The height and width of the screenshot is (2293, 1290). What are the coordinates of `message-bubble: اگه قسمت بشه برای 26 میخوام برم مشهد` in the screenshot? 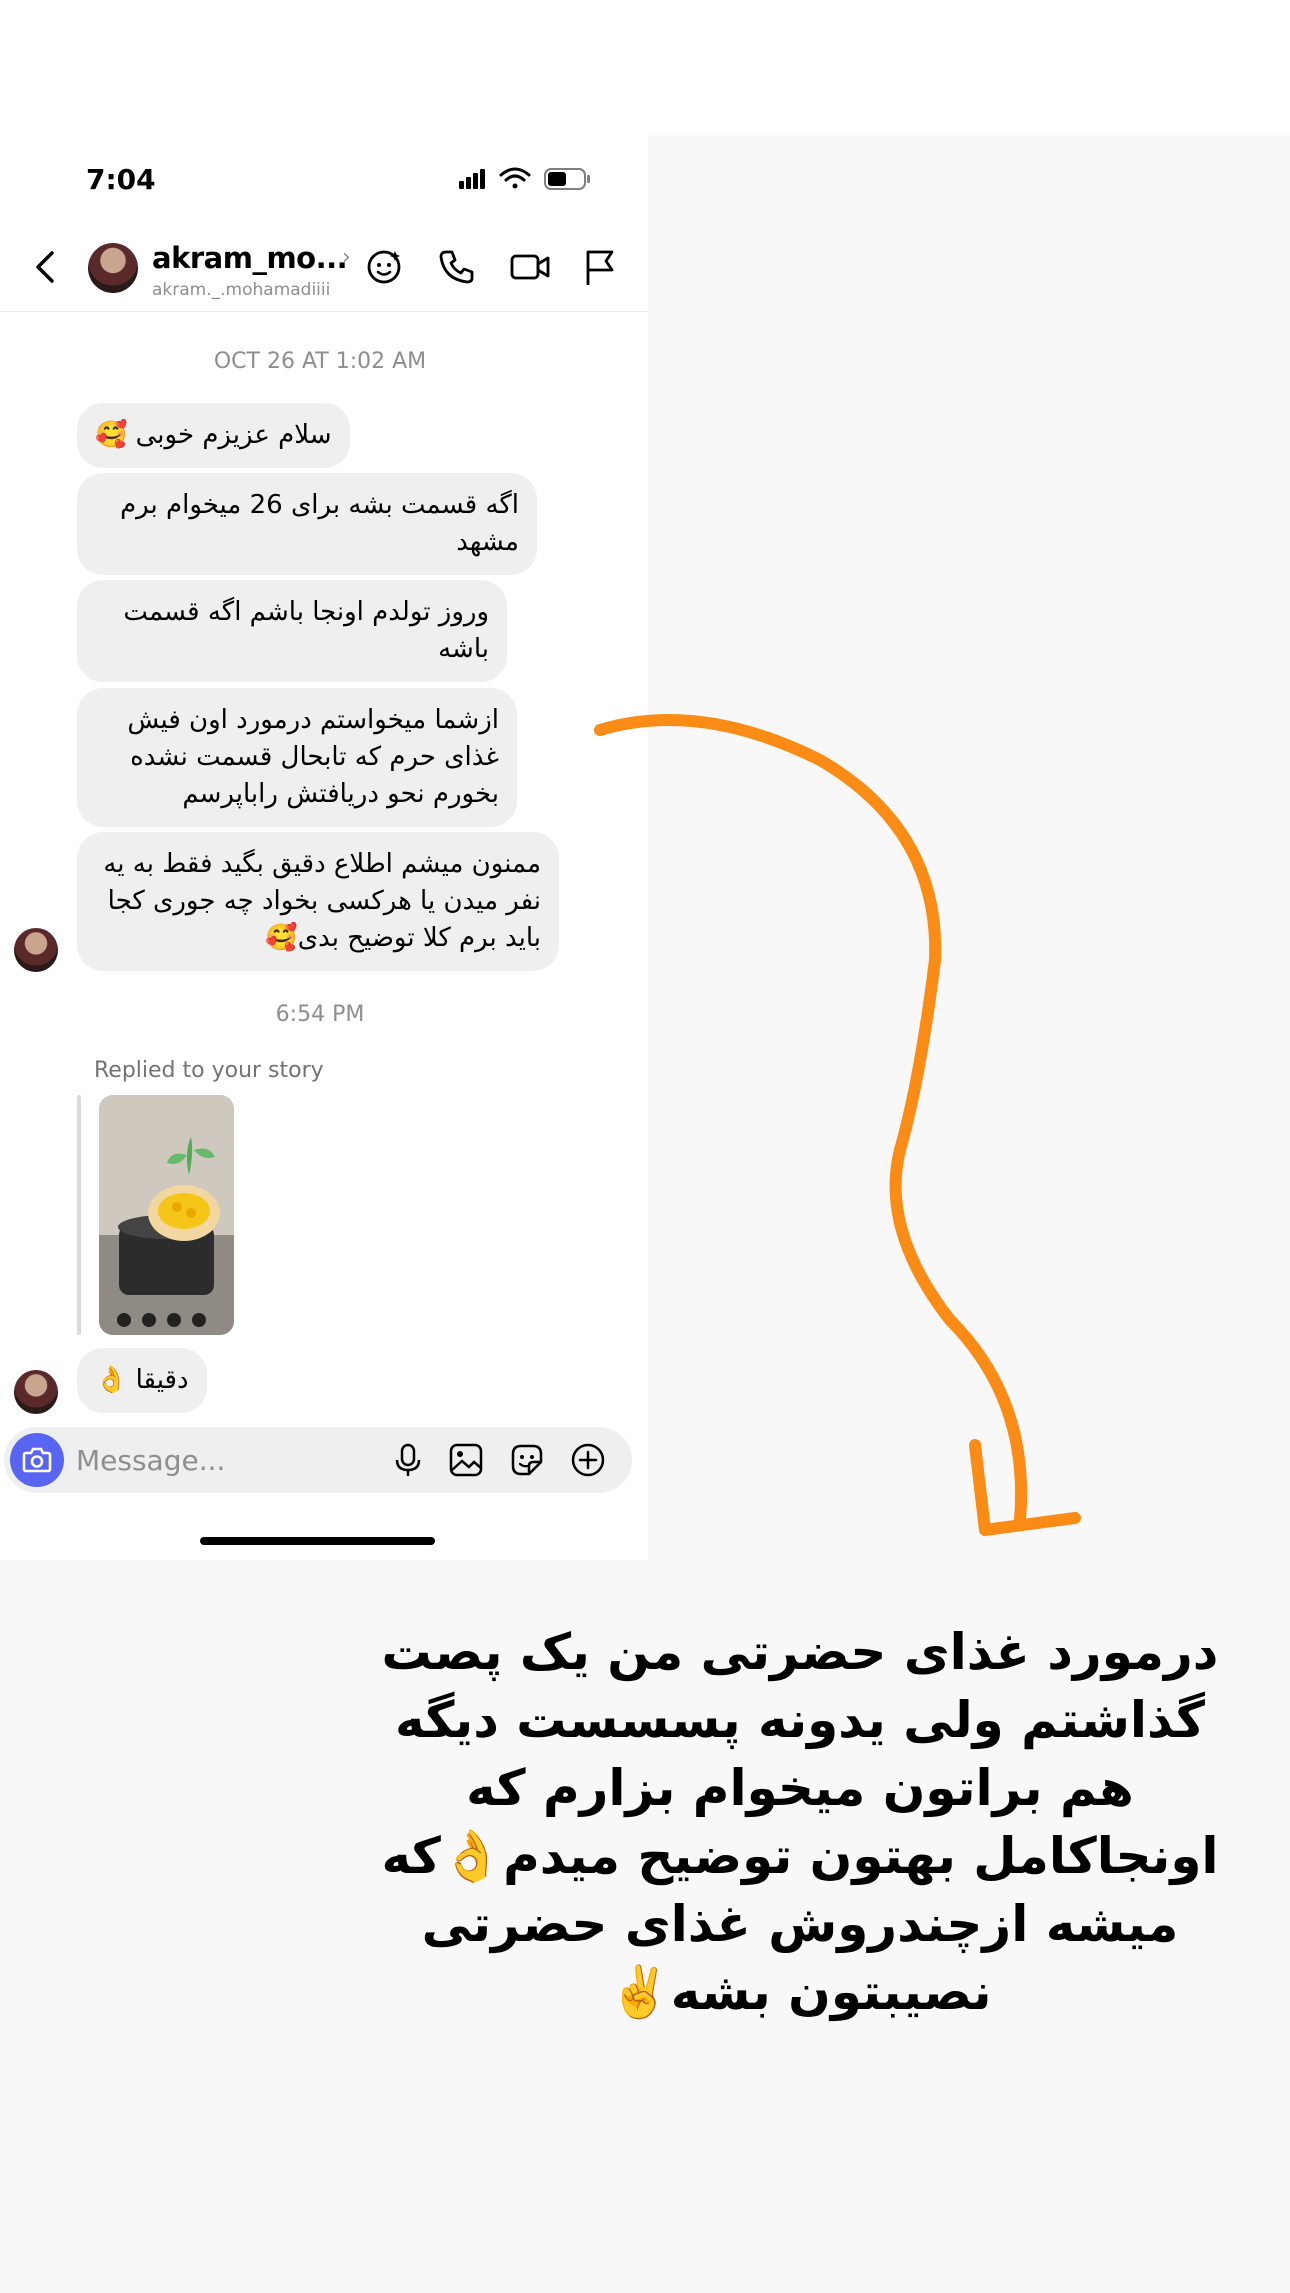 It's located at (307, 524).